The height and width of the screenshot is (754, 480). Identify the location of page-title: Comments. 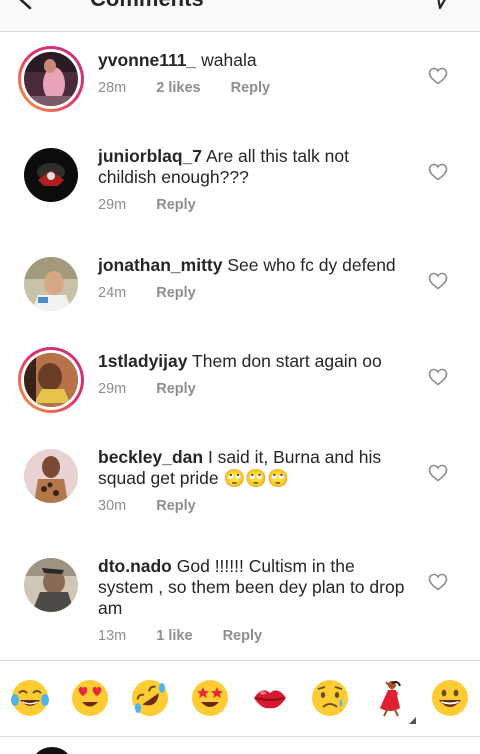
(147, 6).